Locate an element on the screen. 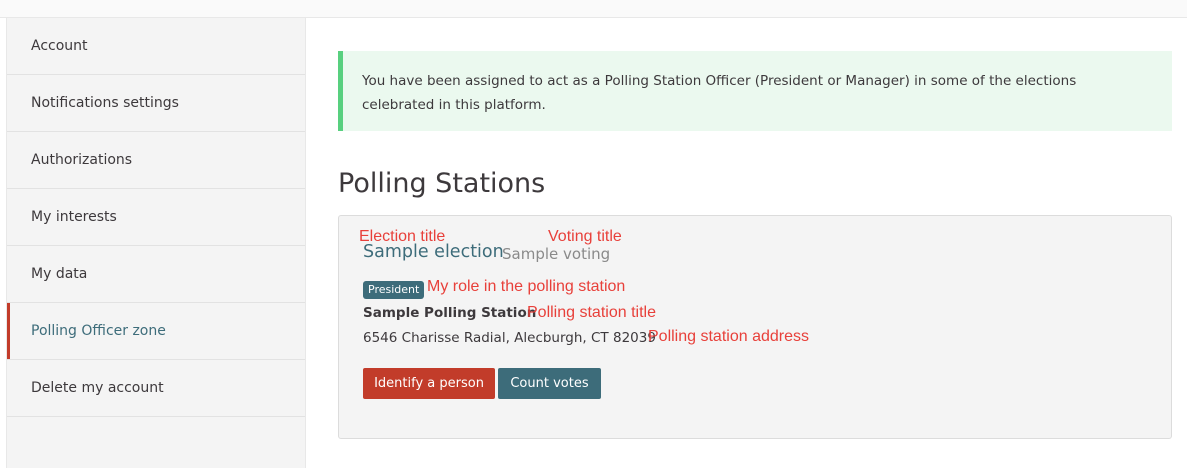 Image resolution: width=1187 pixels, height=468 pixels. count-votes-button: Count votes is located at coordinates (549, 383).